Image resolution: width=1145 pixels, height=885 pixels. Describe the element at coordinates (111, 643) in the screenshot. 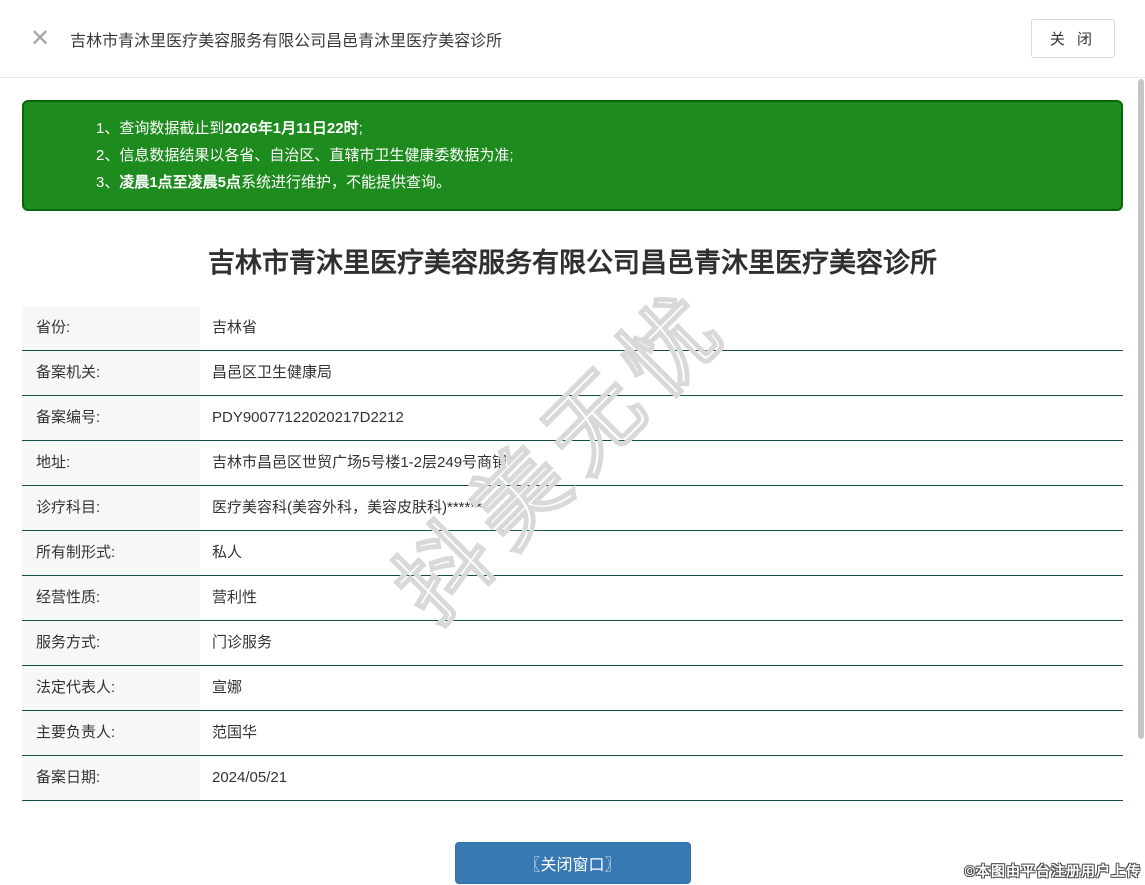

I see `row-label: 服务方式:` at that location.